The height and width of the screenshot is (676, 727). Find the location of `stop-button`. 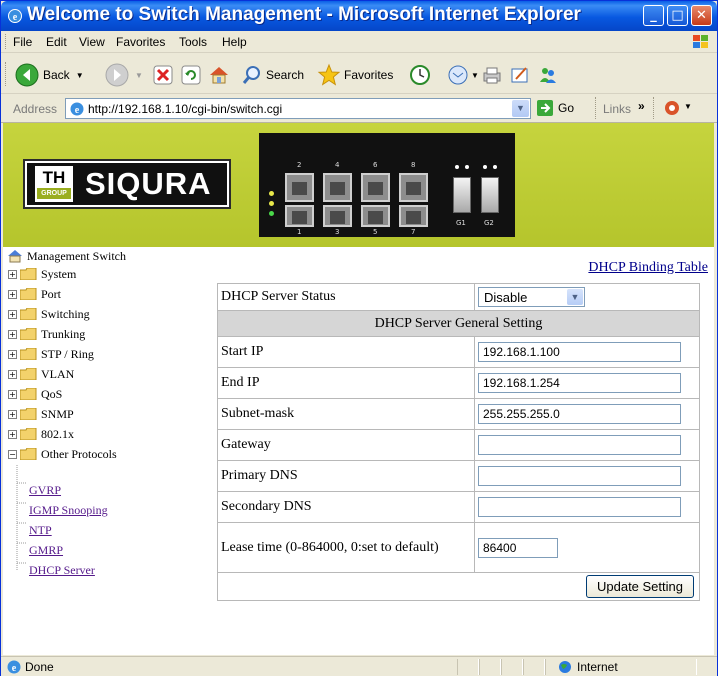

stop-button is located at coordinates (163, 75).